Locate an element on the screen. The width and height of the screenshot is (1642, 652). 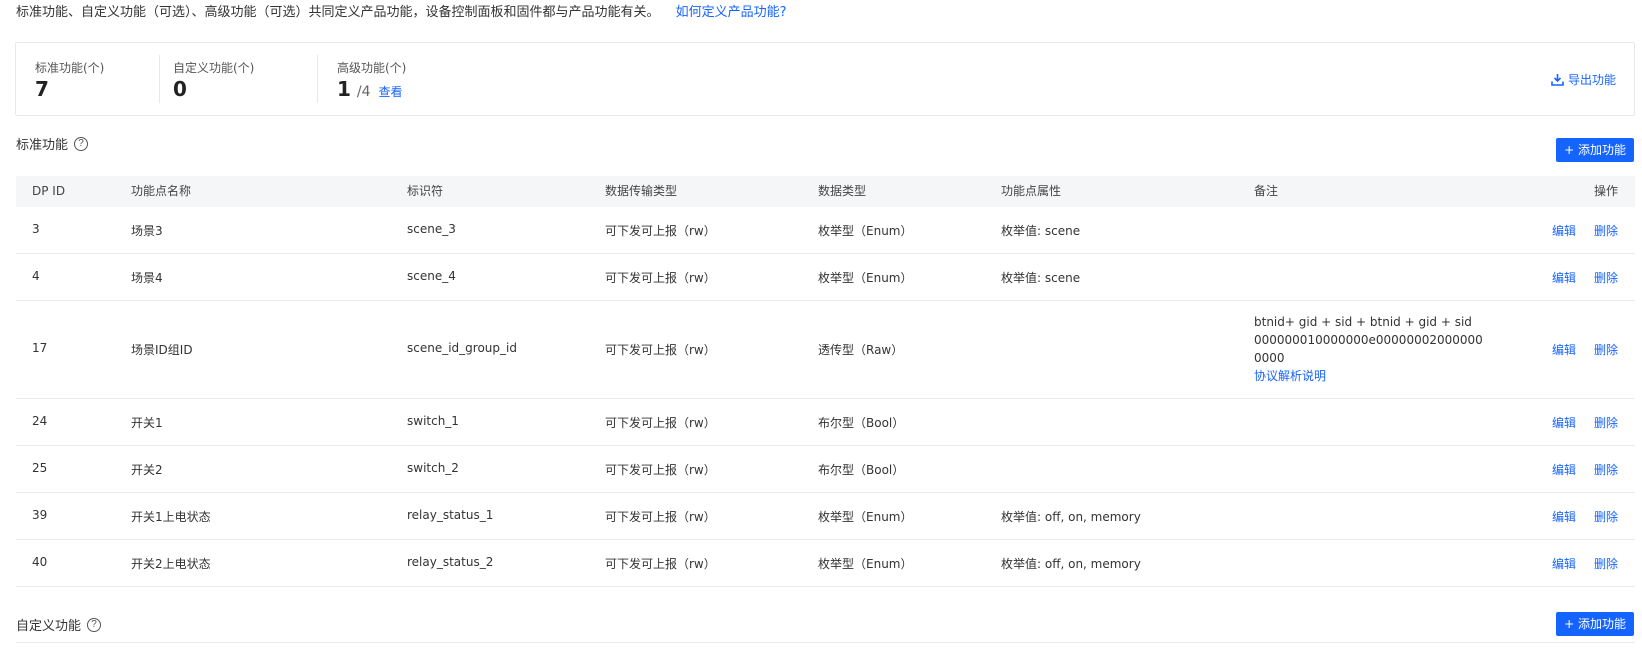
th-name: 功能点名称 is located at coordinates (161, 191).